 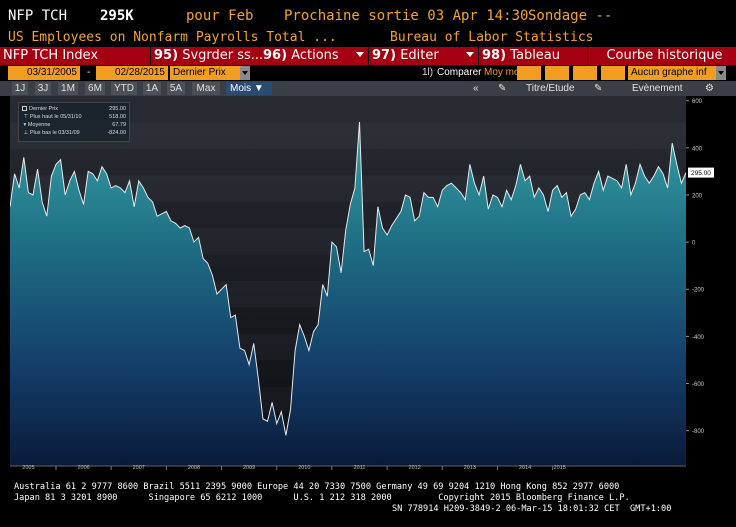 I want to click on x-tick-label: 2014, so click(x=525, y=467).